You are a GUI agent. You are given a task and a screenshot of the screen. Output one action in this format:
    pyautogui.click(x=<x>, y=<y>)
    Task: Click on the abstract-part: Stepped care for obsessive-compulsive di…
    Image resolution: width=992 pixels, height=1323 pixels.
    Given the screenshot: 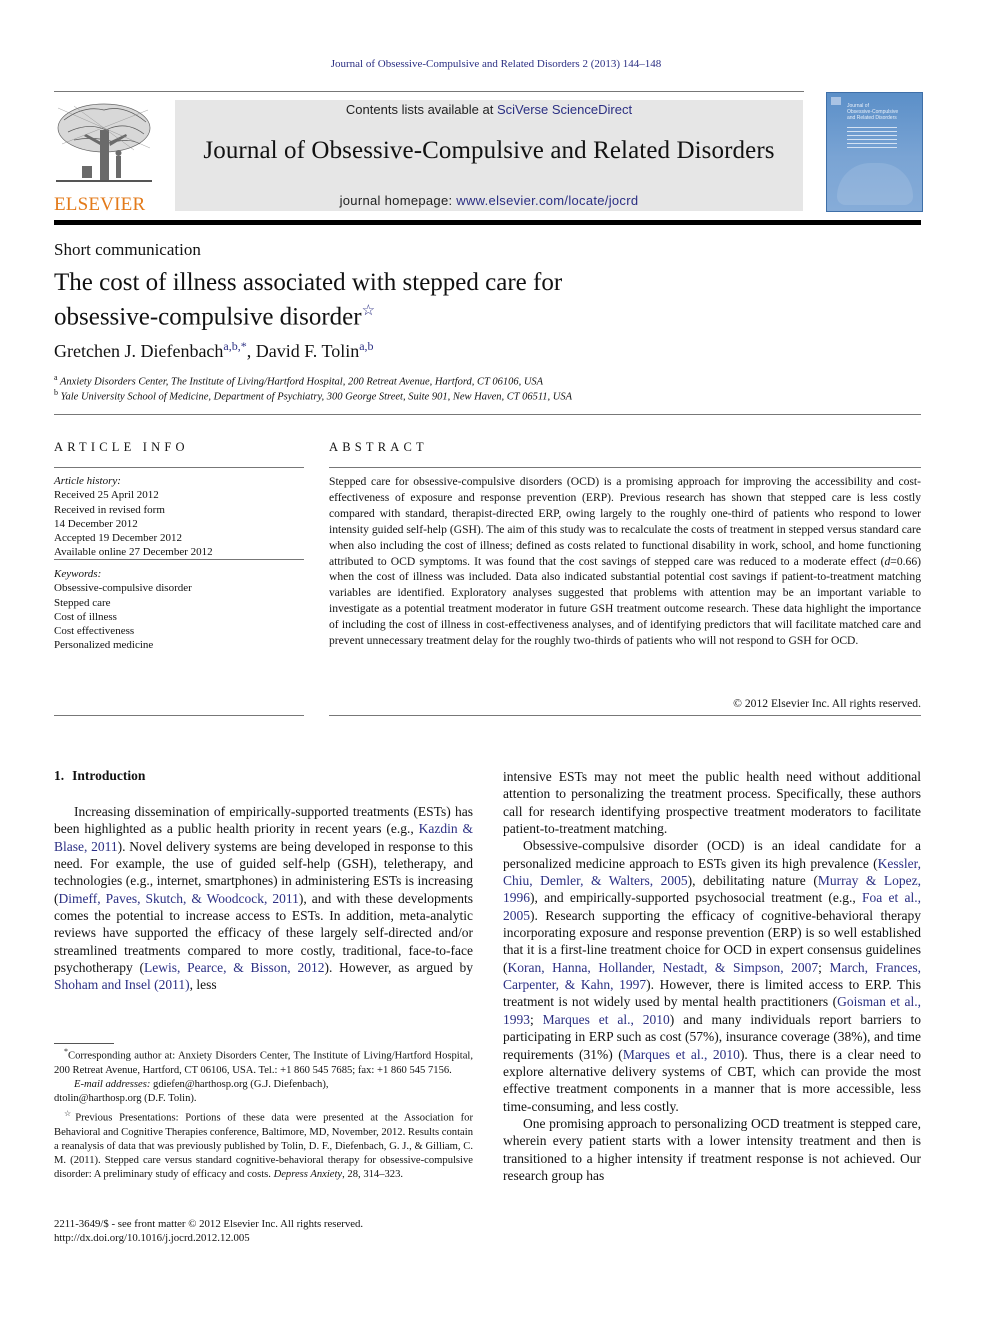 What is the action you would take?
    pyautogui.click(x=625, y=521)
    